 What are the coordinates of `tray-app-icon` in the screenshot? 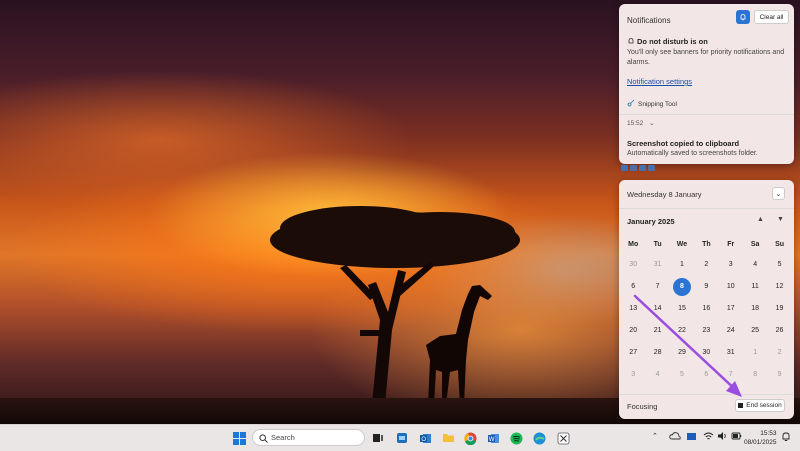 It's located at (691, 436).